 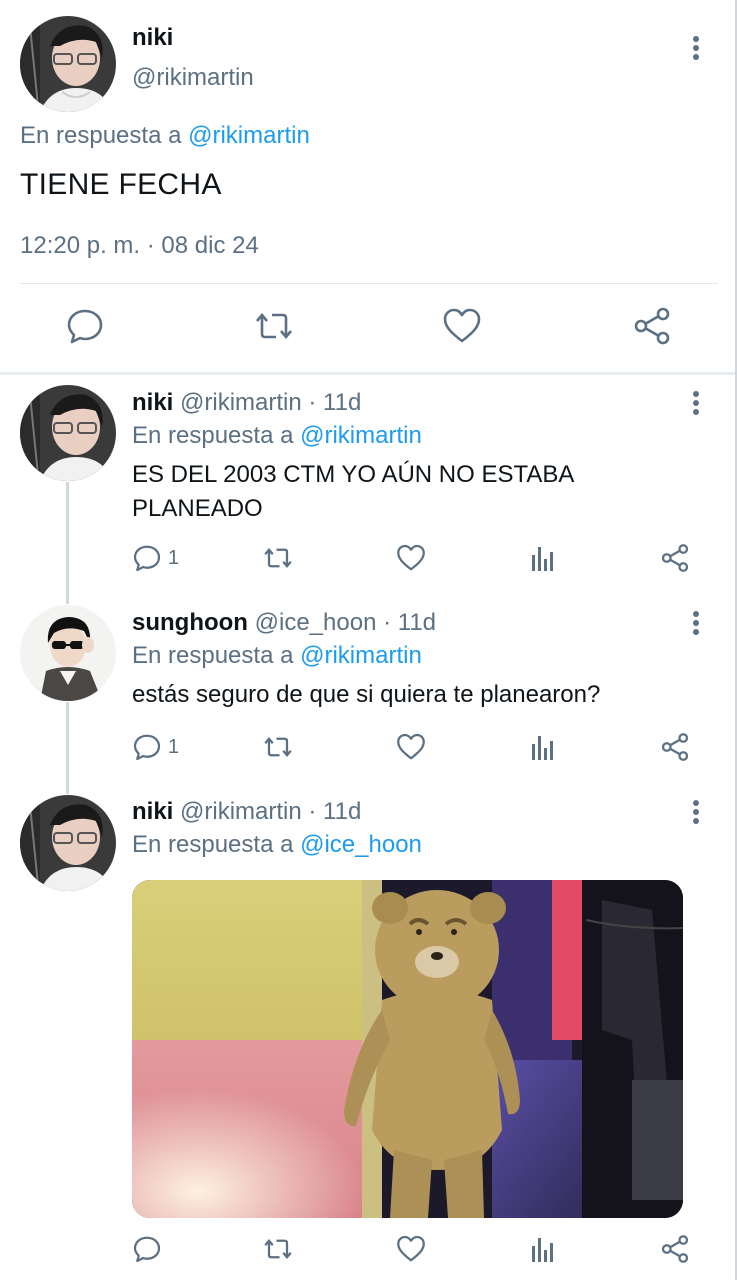 What do you see at coordinates (361, 844) in the screenshot?
I see `reply-to-mention: @ice_hoon` at bounding box center [361, 844].